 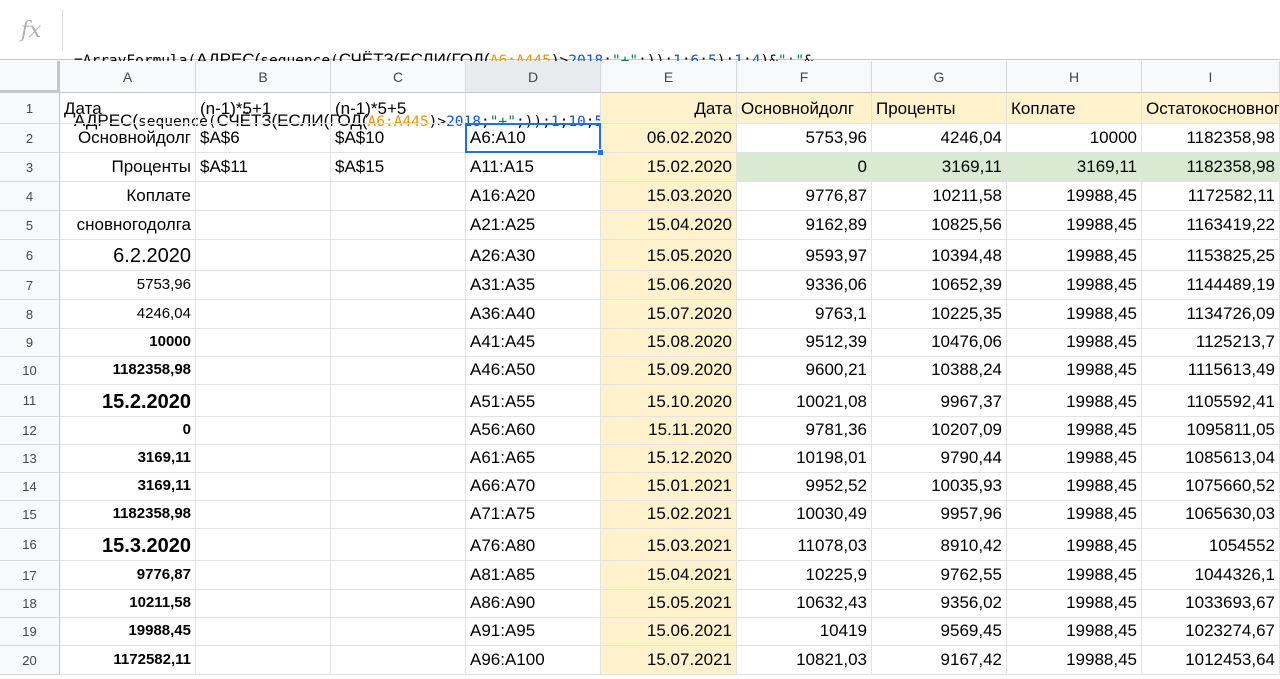 I want to click on cell-c1: (n-1)*5+5, so click(x=398, y=108).